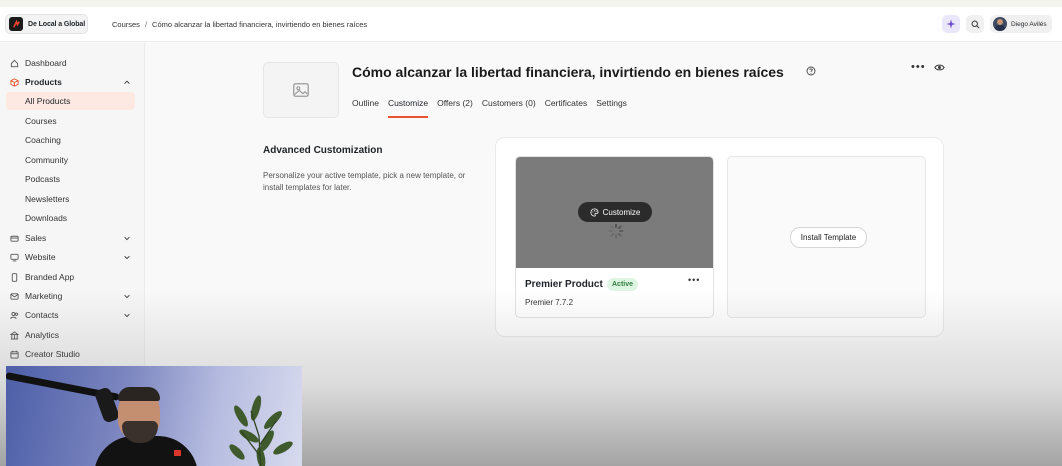 This screenshot has height=466, width=1062. I want to click on sidebar-item-label: Podcasts, so click(42, 179).